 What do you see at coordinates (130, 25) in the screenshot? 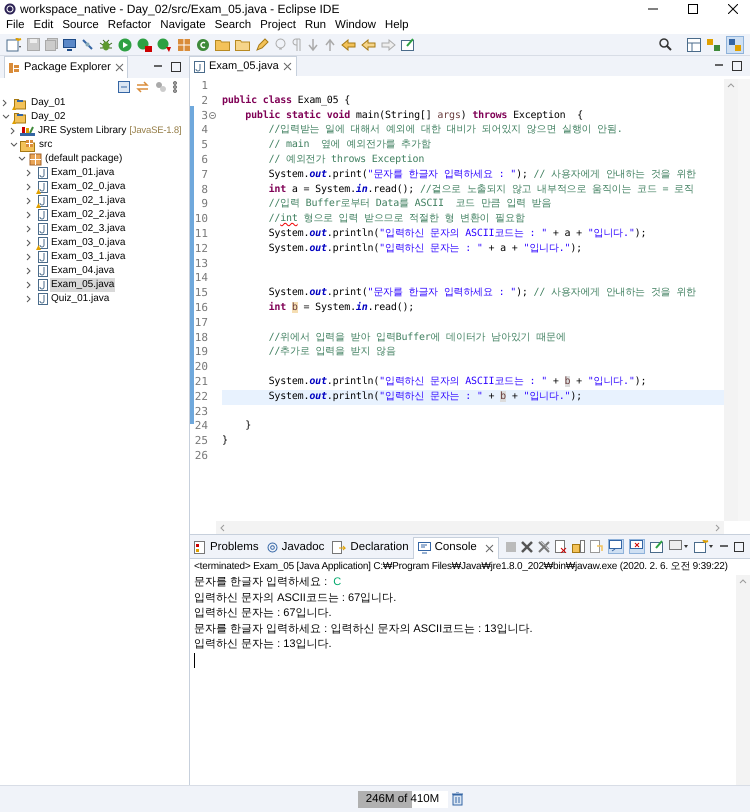
I see `menu-item: Refactor` at bounding box center [130, 25].